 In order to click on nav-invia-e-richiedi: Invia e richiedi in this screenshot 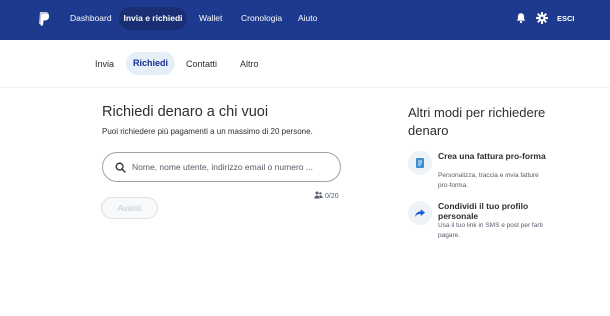, I will do `click(153, 18)`.